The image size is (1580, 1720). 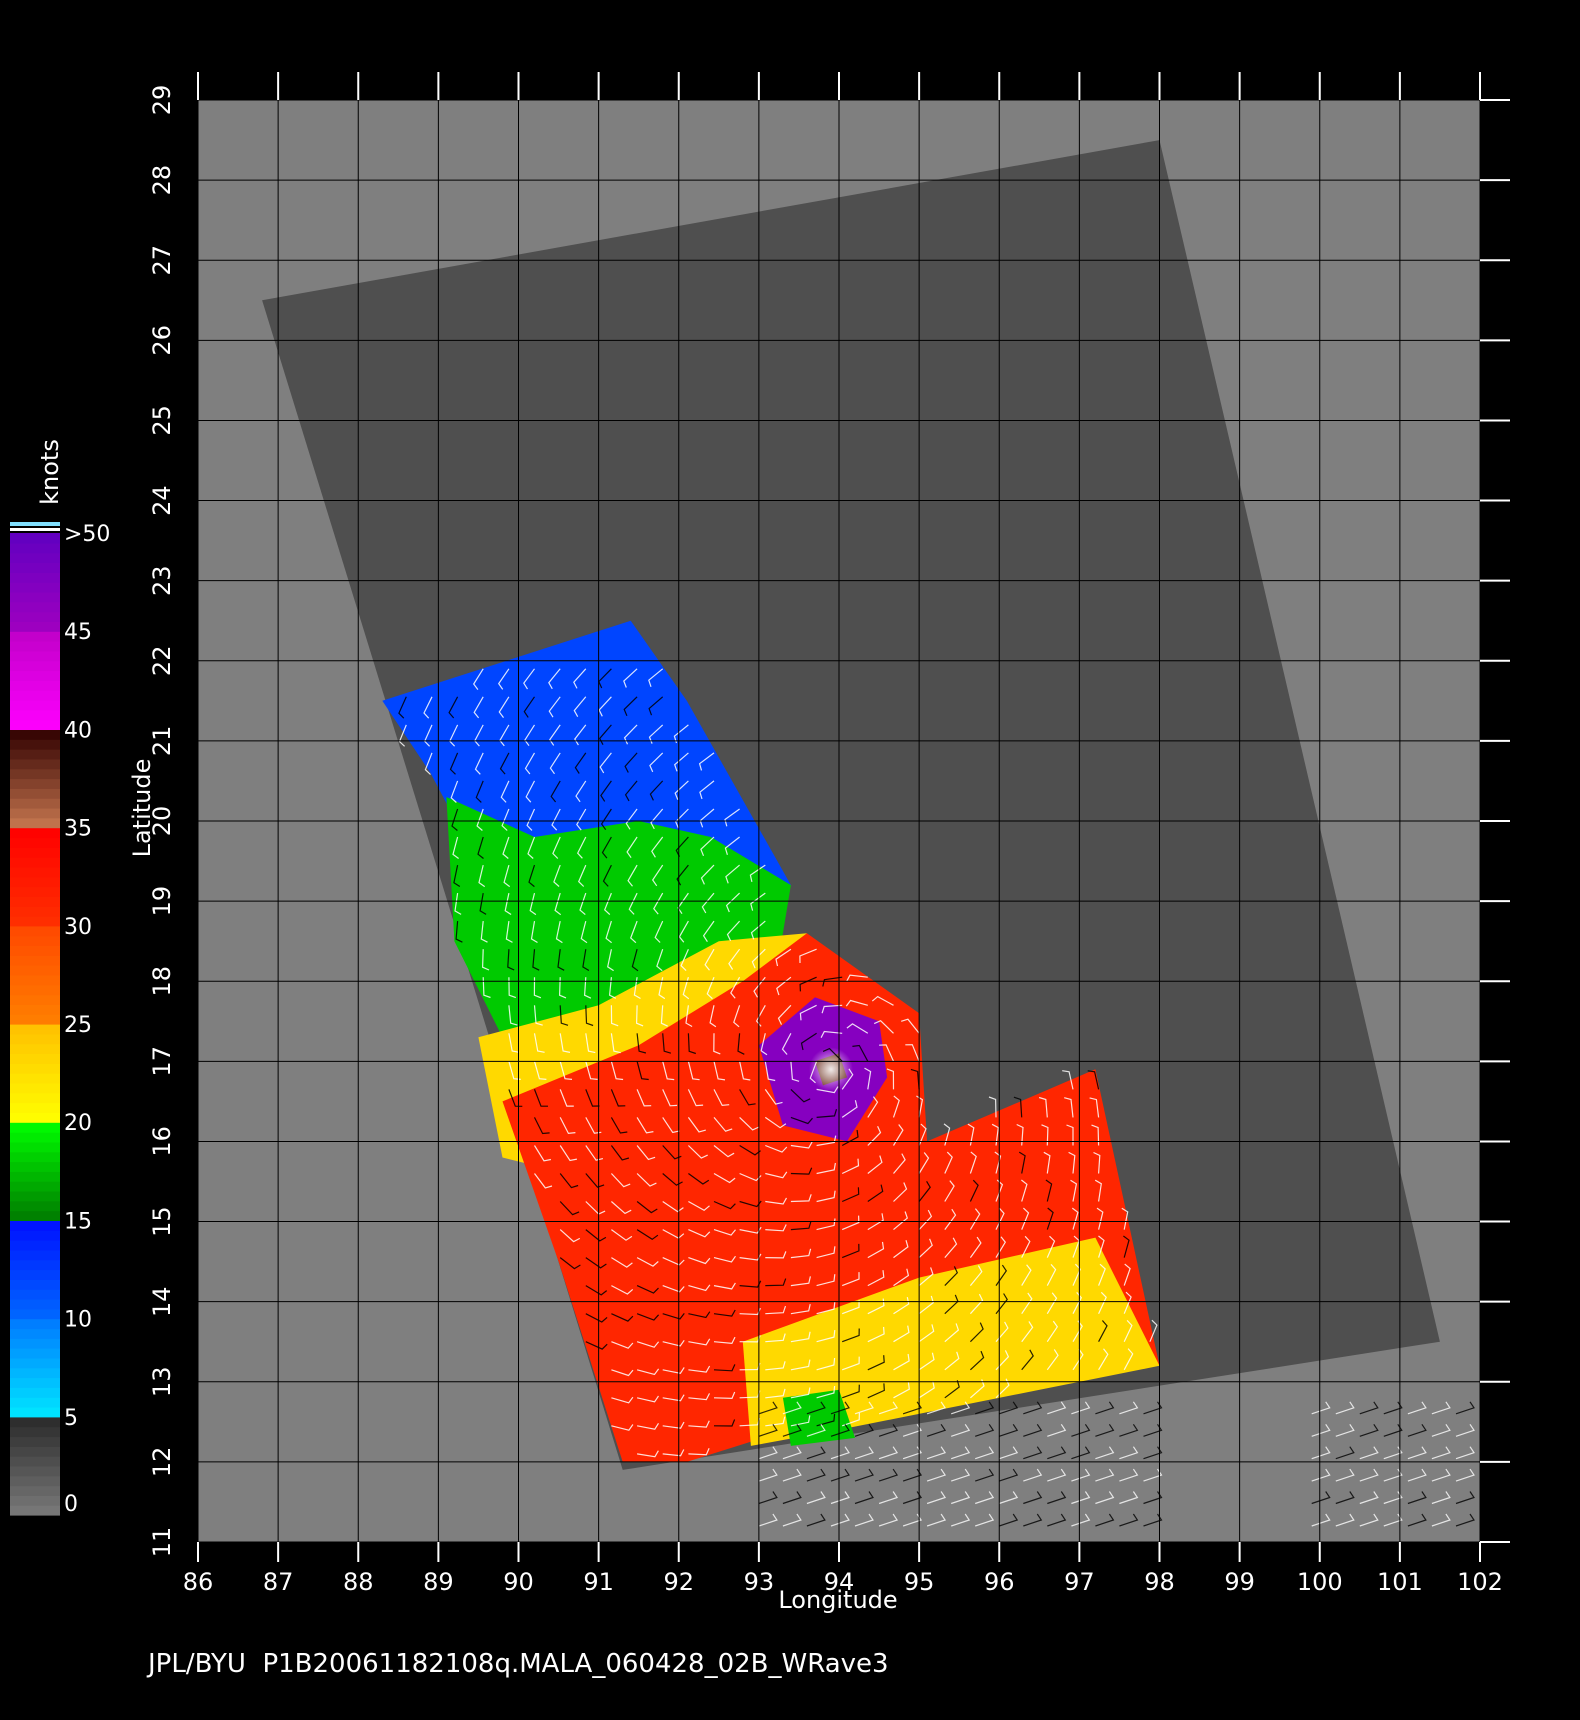 What do you see at coordinates (1239, 1582) in the screenshot?
I see `x-tick-label: 99` at bounding box center [1239, 1582].